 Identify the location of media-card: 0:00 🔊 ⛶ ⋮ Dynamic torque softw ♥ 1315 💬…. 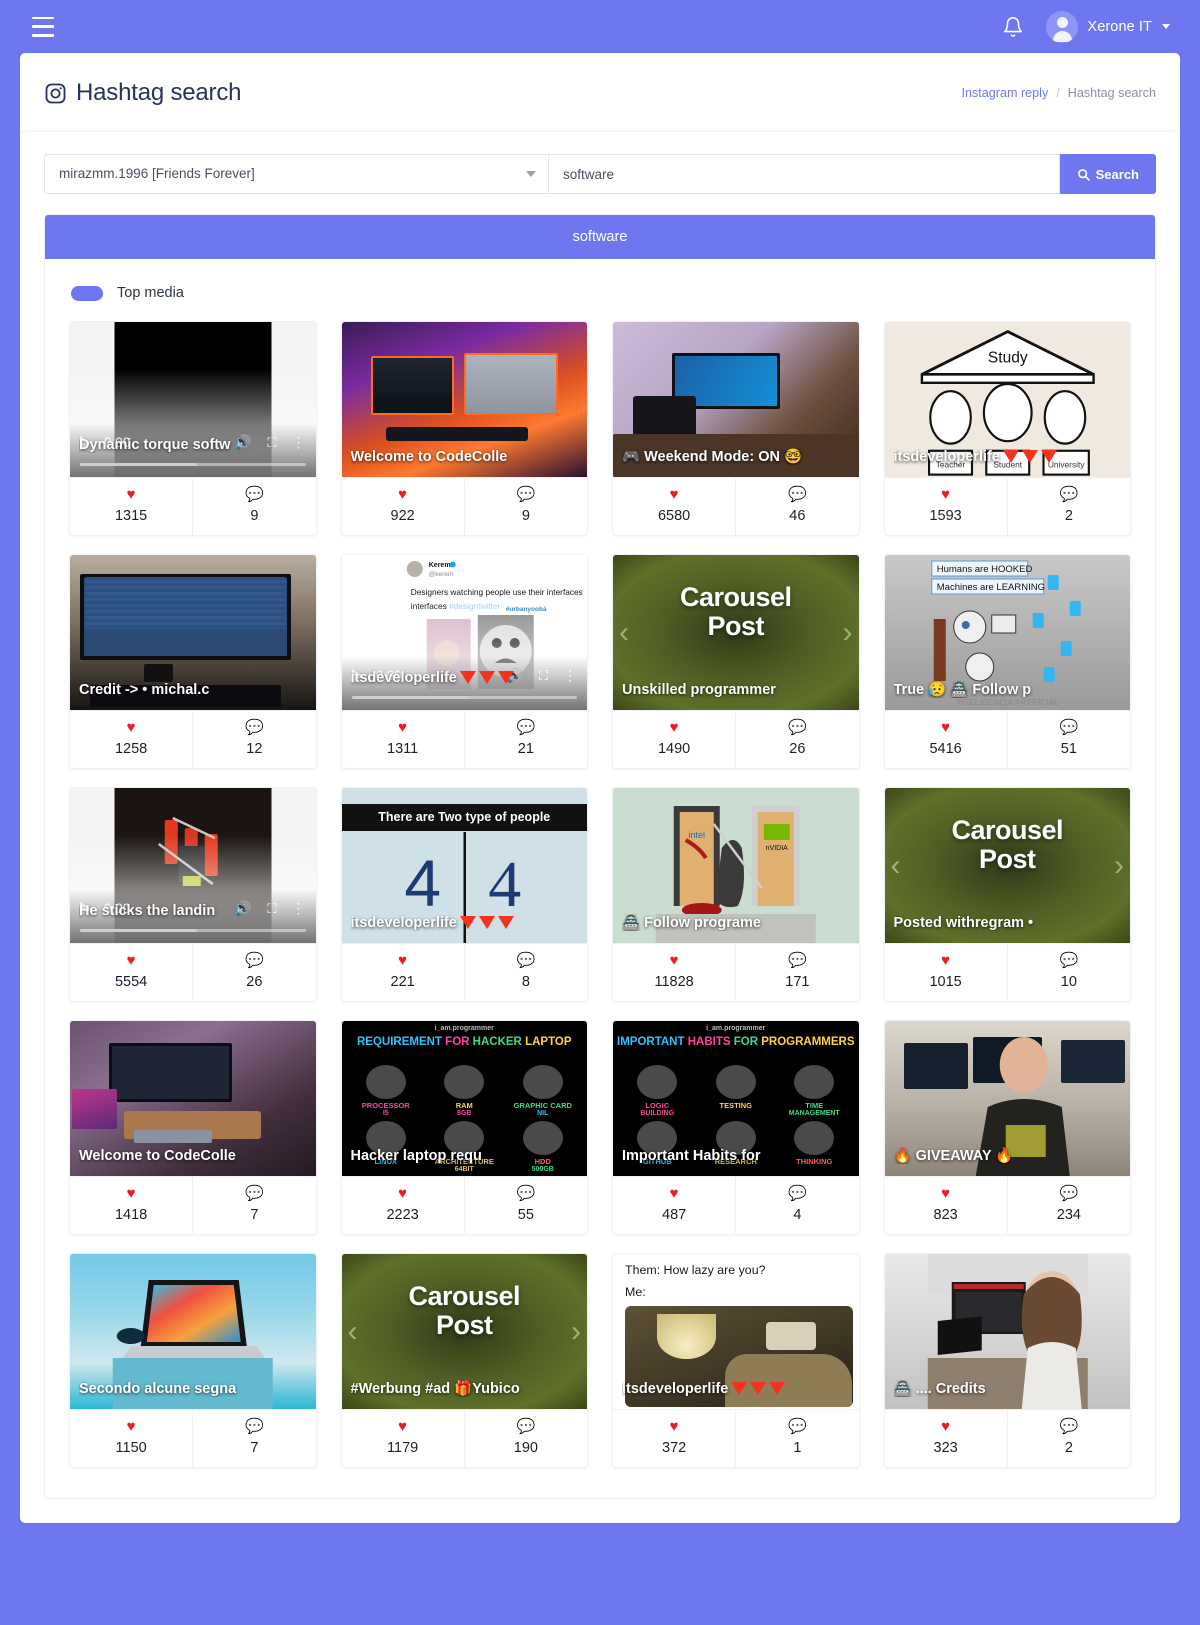
(193, 428).